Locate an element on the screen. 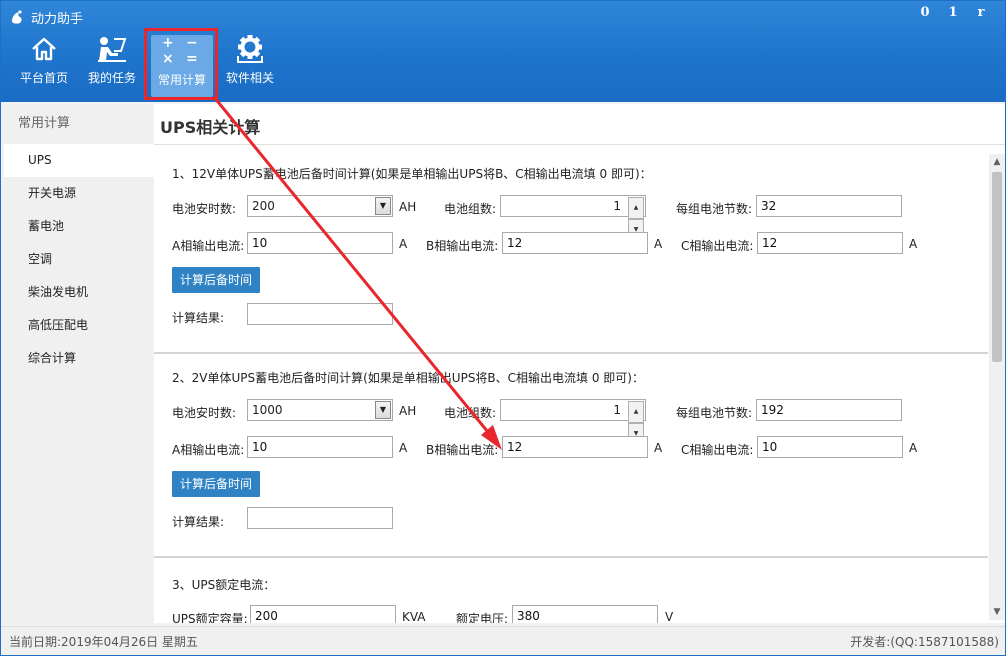 The width and height of the screenshot is (1006, 656). toolbar-task-button: 我的任务 is located at coordinates (112, 65).